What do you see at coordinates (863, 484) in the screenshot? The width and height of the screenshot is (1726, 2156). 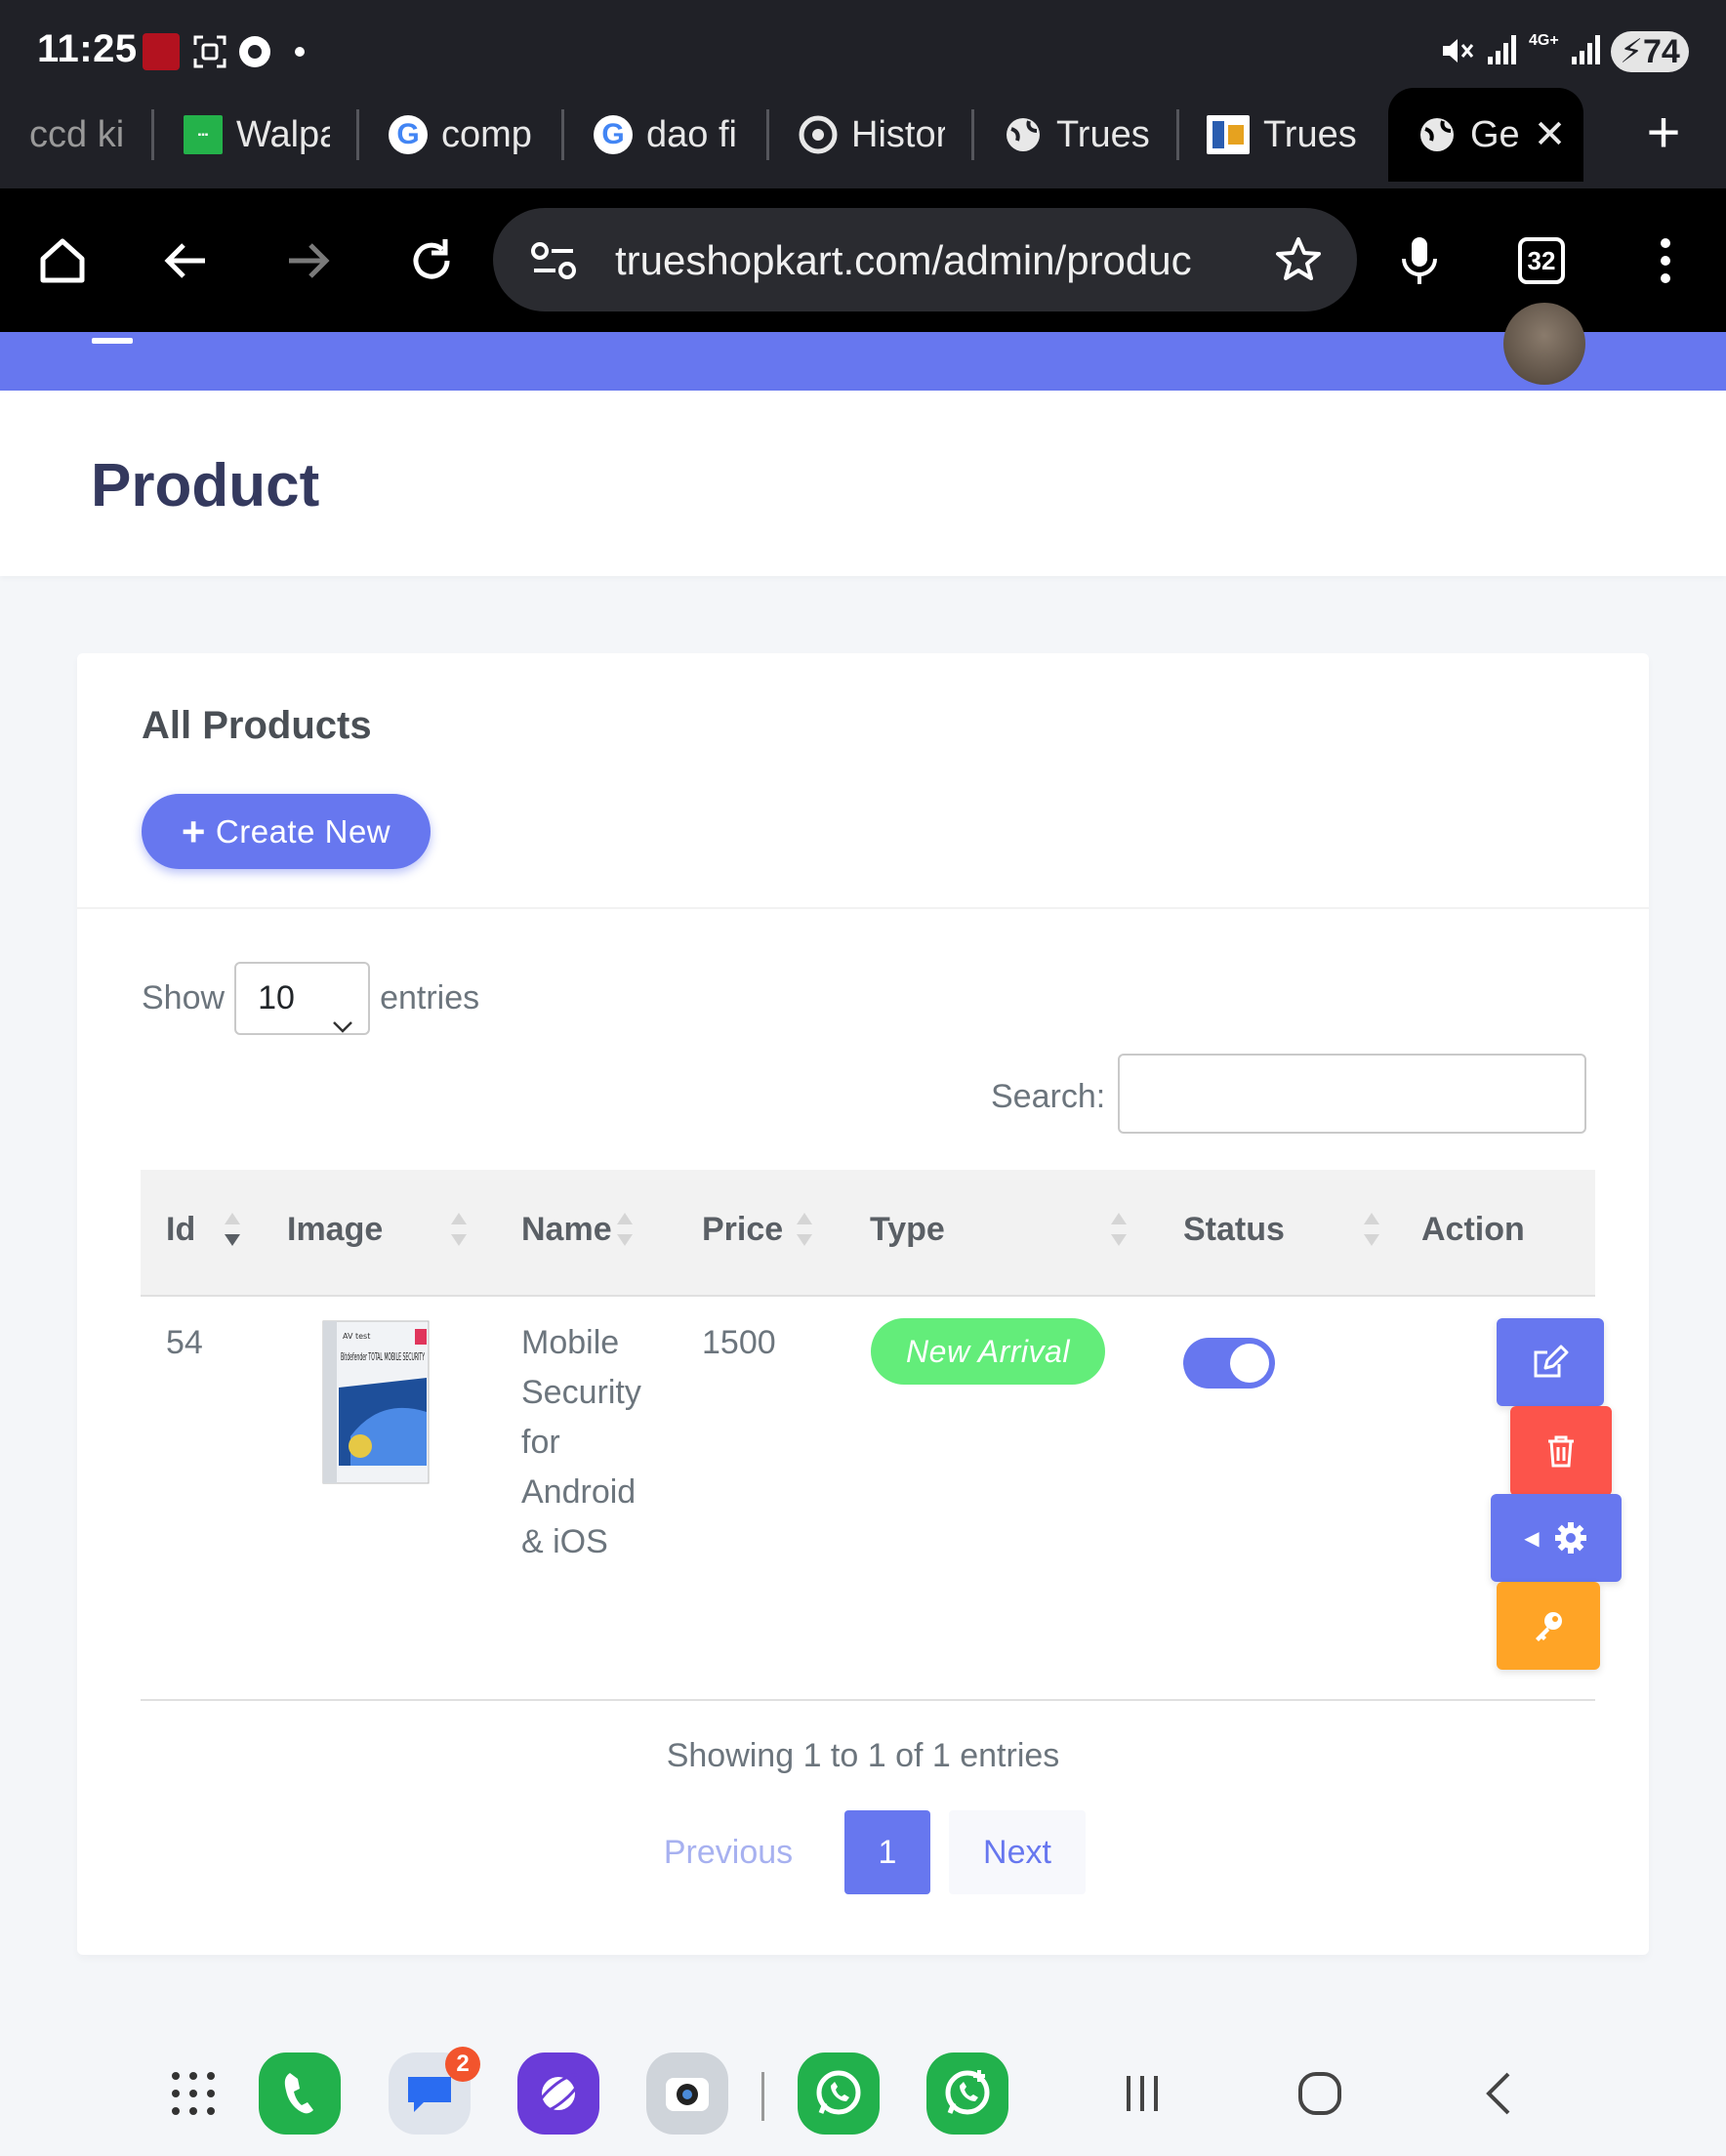 I see `section-header: Product` at bounding box center [863, 484].